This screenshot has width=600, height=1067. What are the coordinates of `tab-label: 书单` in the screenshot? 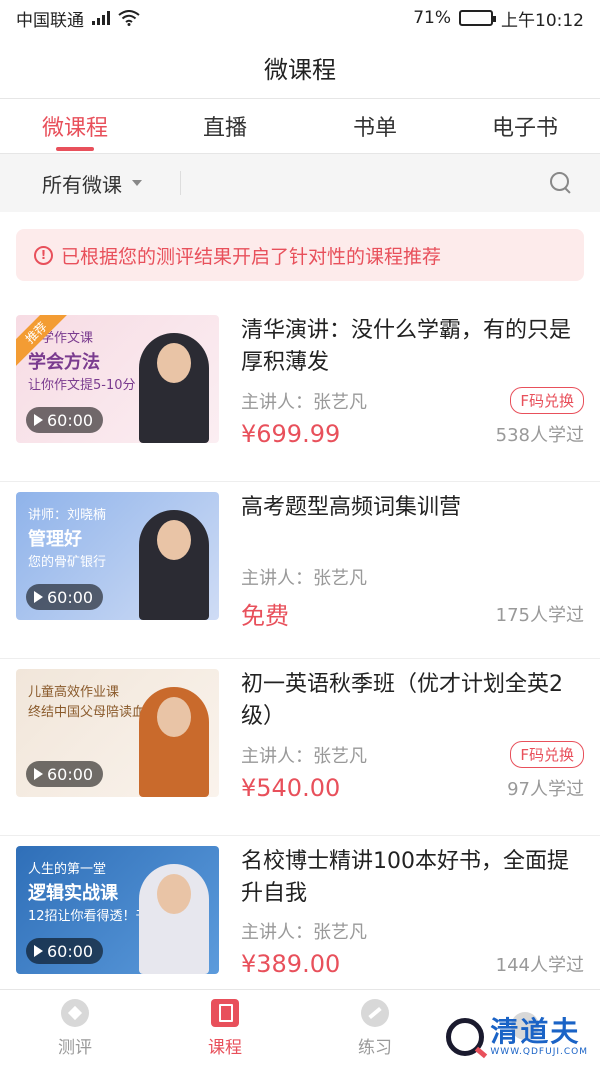 It's located at (374, 128).